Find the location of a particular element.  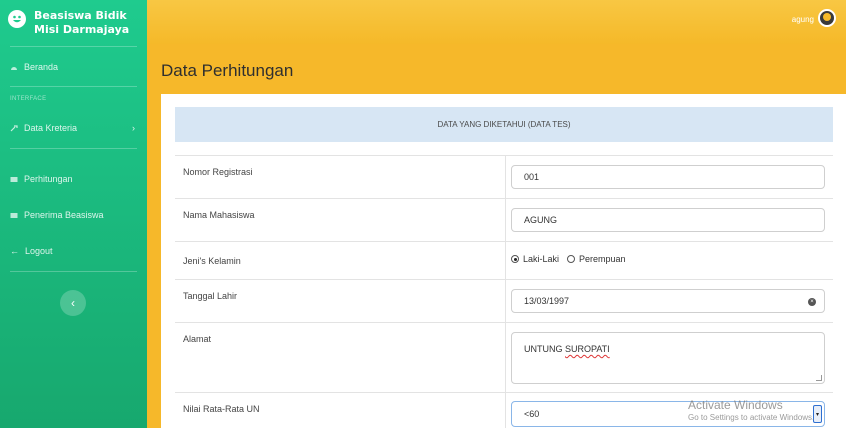

gender-radio-group: Laki-Laki Perempuan is located at coordinates (568, 259).